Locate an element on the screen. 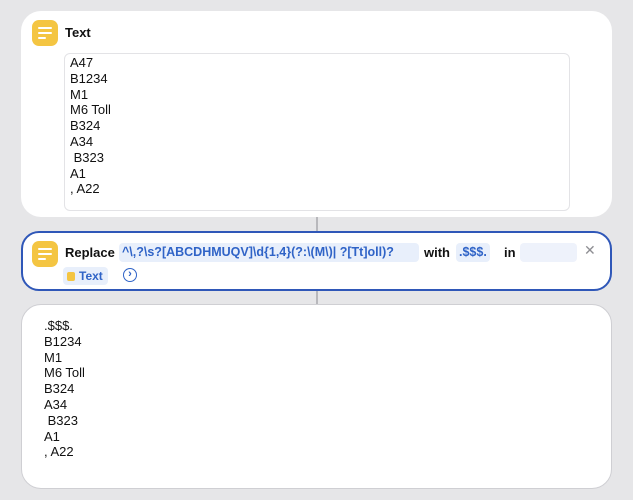 The height and width of the screenshot is (500, 633). output-line: M1 is located at coordinates (53, 357).